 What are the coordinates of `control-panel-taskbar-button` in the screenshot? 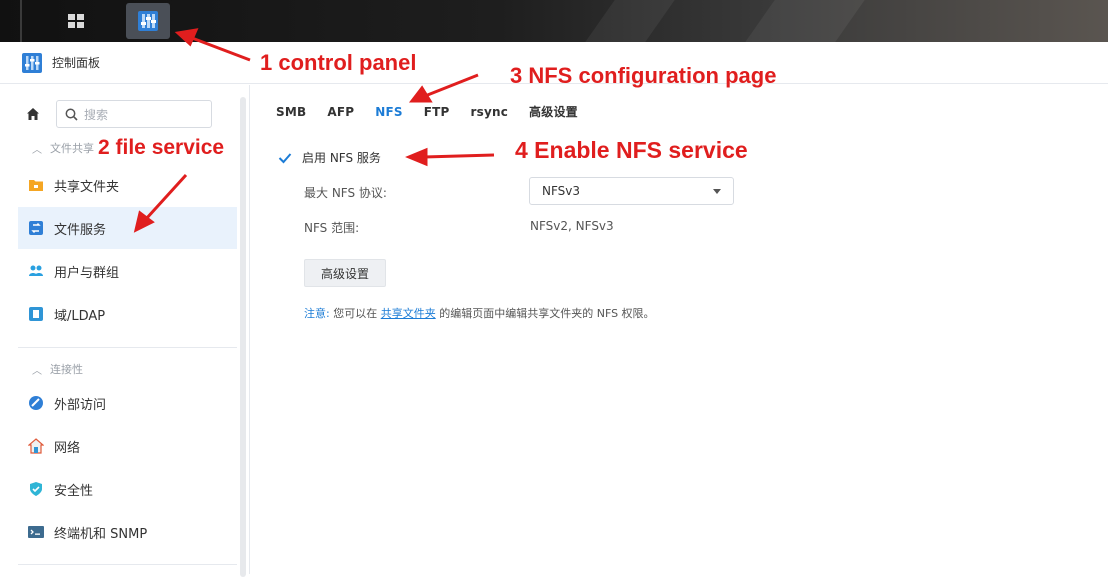 It's located at (148, 21).